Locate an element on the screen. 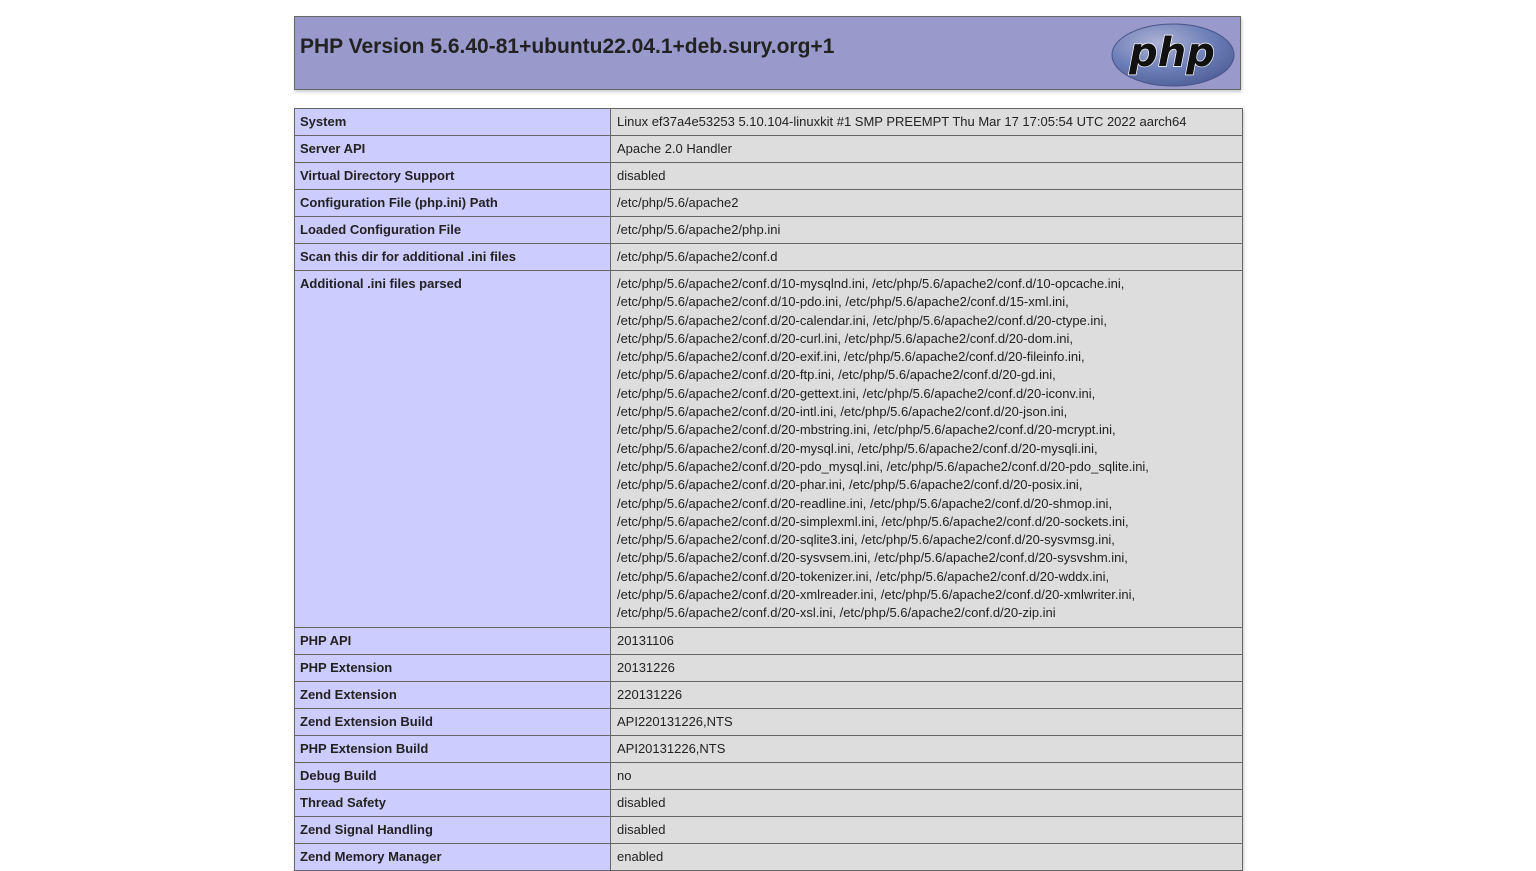 The image size is (1536, 871). table-row: Debug Build no is located at coordinates (768, 775).